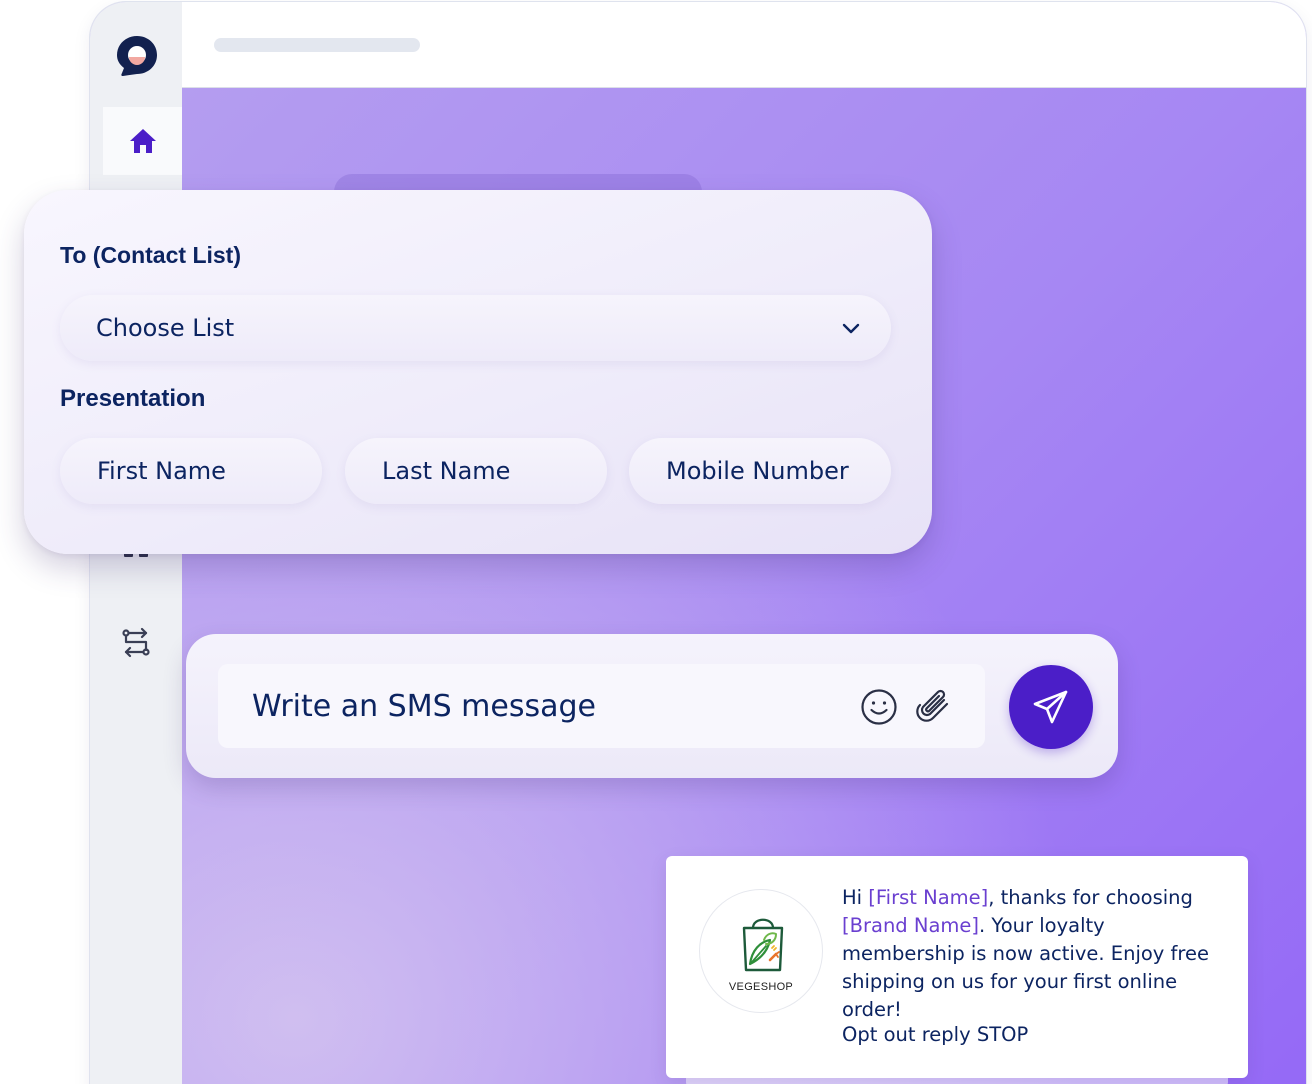 The width and height of the screenshot is (1312, 1084). I want to click on emoji-button, so click(879, 707).